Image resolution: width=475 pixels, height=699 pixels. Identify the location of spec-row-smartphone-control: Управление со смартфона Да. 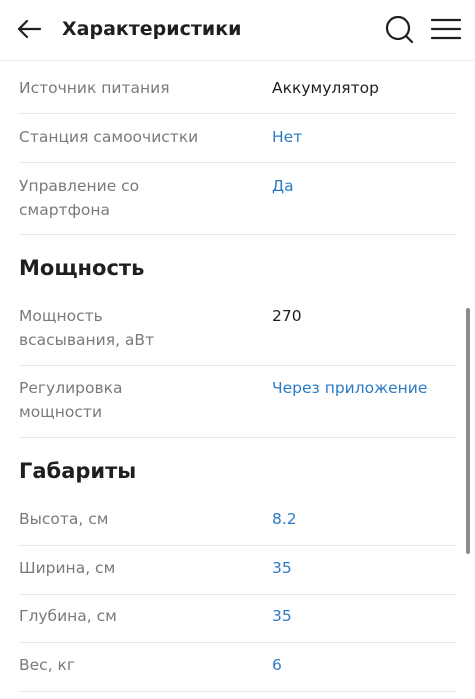
(237, 199).